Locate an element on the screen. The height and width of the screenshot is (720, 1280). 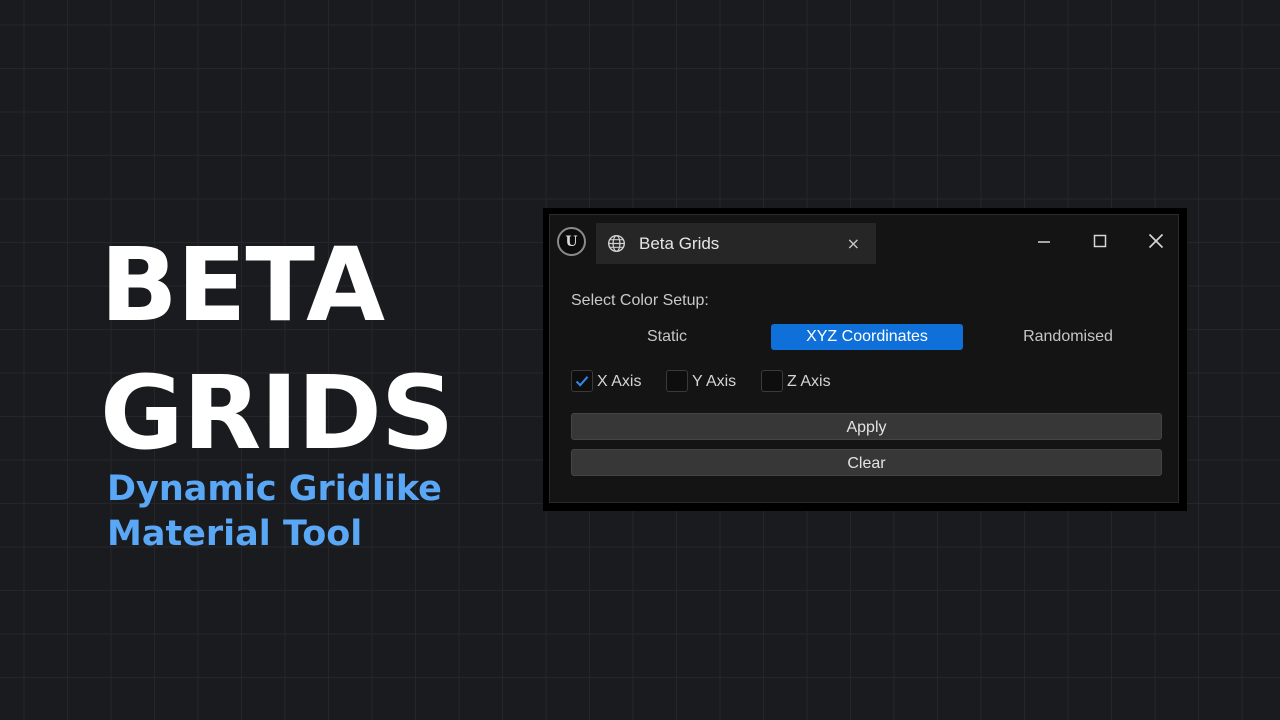
unreal-engine-logo-icon: U is located at coordinates (571, 241).